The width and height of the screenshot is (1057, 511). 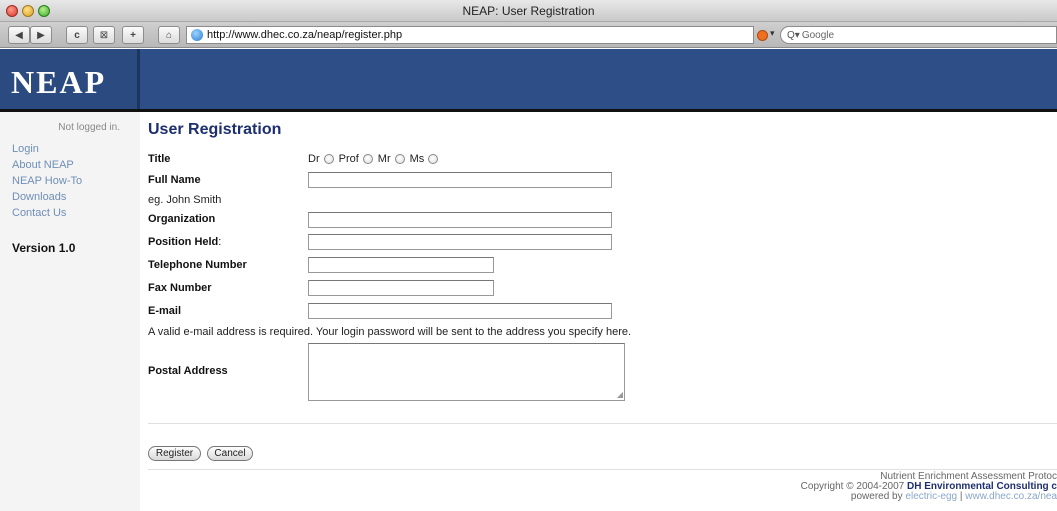 What do you see at coordinates (417, 159) in the screenshot?
I see `title-option-ms-label: Ms` at bounding box center [417, 159].